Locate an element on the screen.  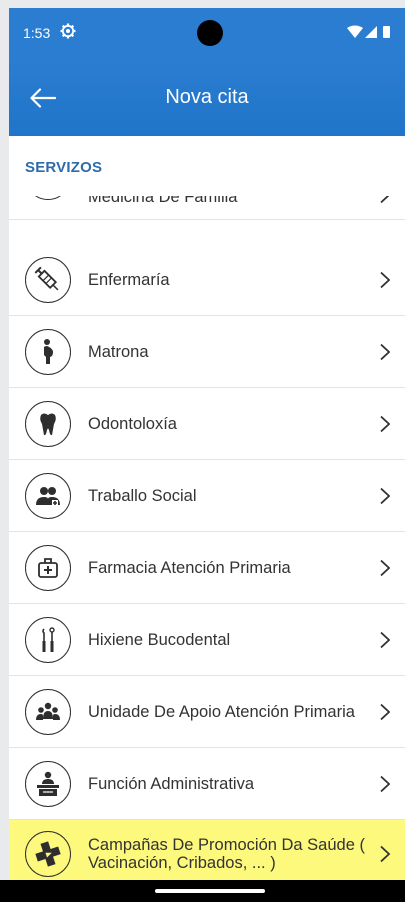
app-bar: Nova cita is located at coordinates (207, 98).